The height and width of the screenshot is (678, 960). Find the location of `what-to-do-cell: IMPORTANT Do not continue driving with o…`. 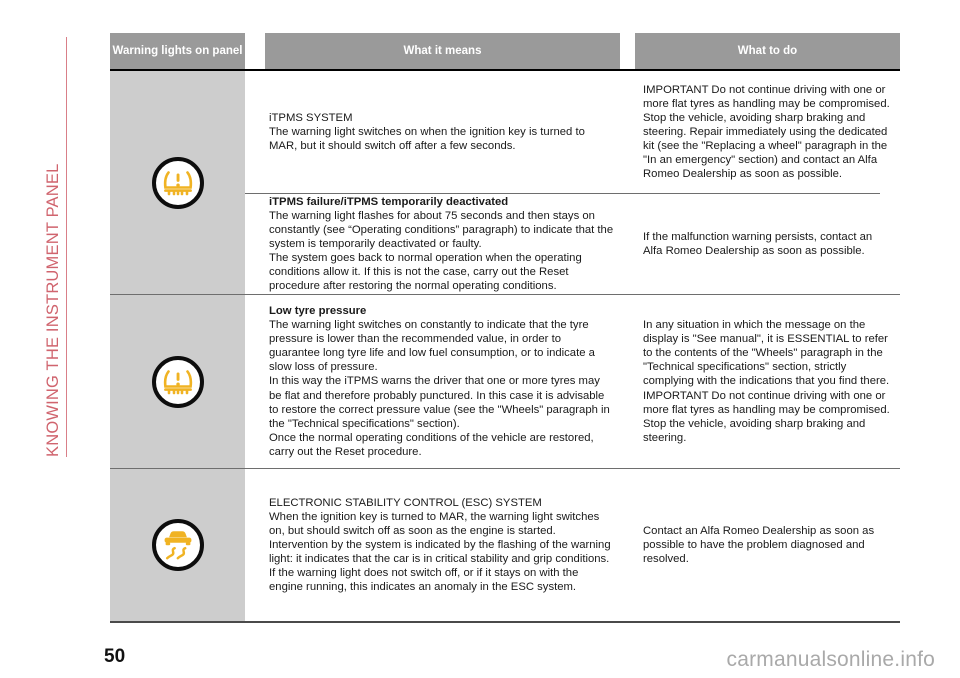

what-to-do-cell: IMPORTANT Do not continue driving with o… is located at coordinates (767, 132).